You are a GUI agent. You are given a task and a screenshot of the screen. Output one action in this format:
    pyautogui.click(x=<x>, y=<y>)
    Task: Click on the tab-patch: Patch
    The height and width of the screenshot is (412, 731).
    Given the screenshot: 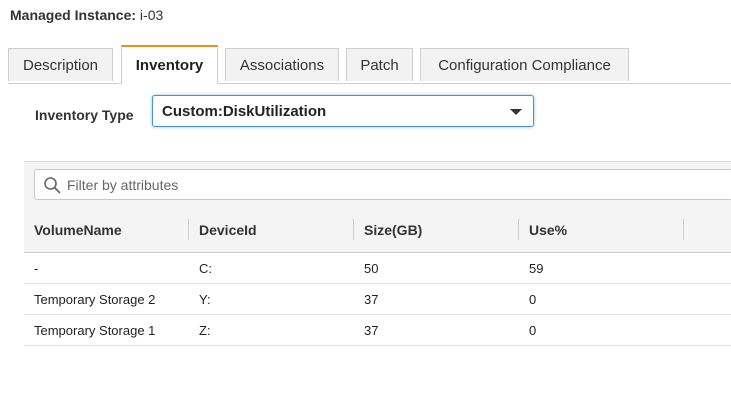 What is the action you would take?
    pyautogui.click(x=379, y=64)
    